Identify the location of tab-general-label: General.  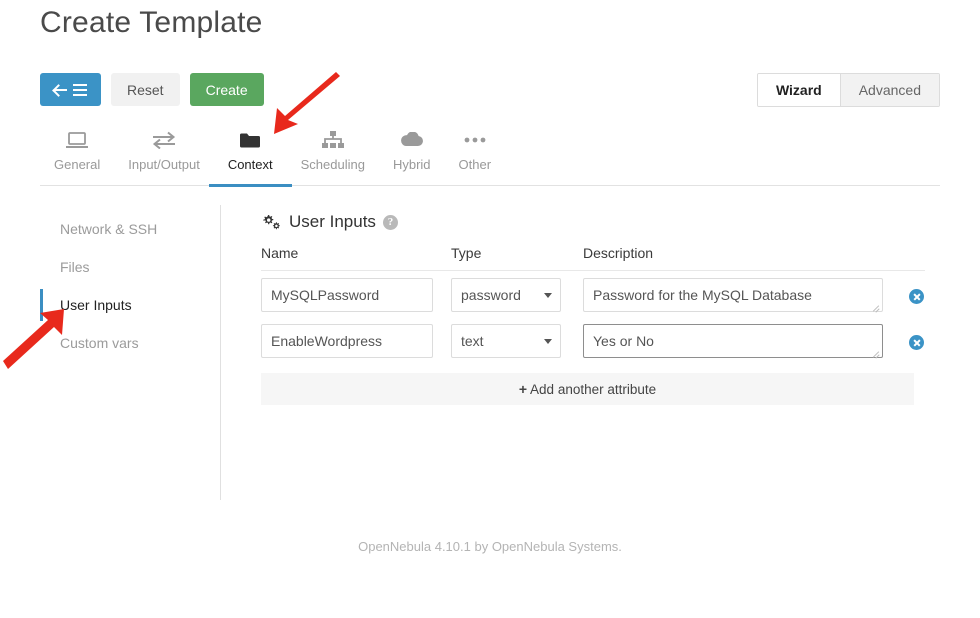
(77, 164).